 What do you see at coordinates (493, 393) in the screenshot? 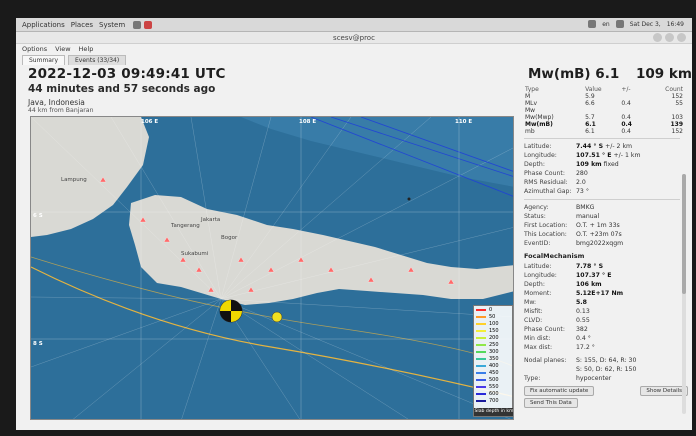
I see `legend-row: 600` at bounding box center [493, 393].